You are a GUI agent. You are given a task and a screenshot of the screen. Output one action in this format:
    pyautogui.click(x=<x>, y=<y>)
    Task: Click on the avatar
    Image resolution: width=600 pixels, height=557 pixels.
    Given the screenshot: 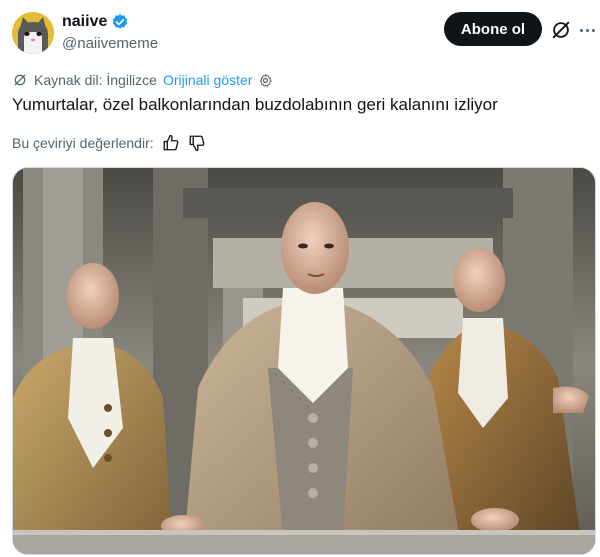 What is the action you would take?
    pyautogui.click(x=33, y=33)
    